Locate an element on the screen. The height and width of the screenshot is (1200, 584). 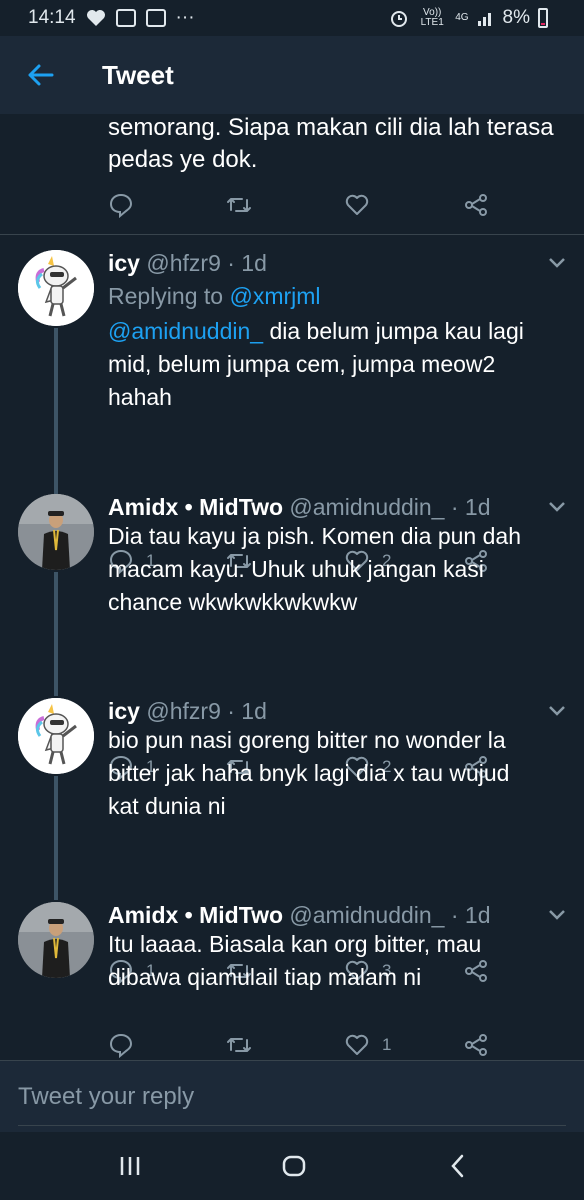
status-bar: 14:14 ··· Vo)) LTE1 4G 8% is located at coordinates (292, 18).